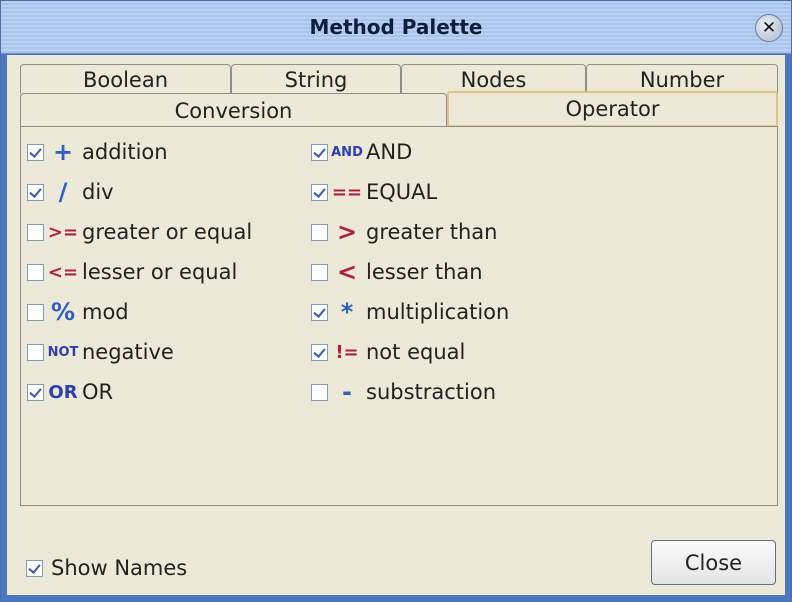 The height and width of the screenshot is (602, 792). Describe the element at coordinates (431, 392) in the screenshot. I see `item-label: substraction` at that location.